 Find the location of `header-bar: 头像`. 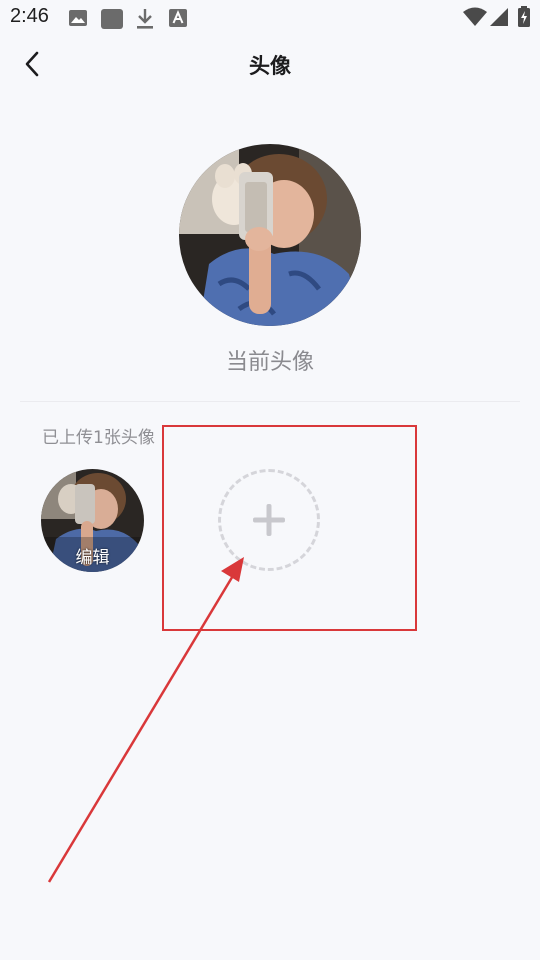

header-bar: 头像 is located at coordinates (270, 65).